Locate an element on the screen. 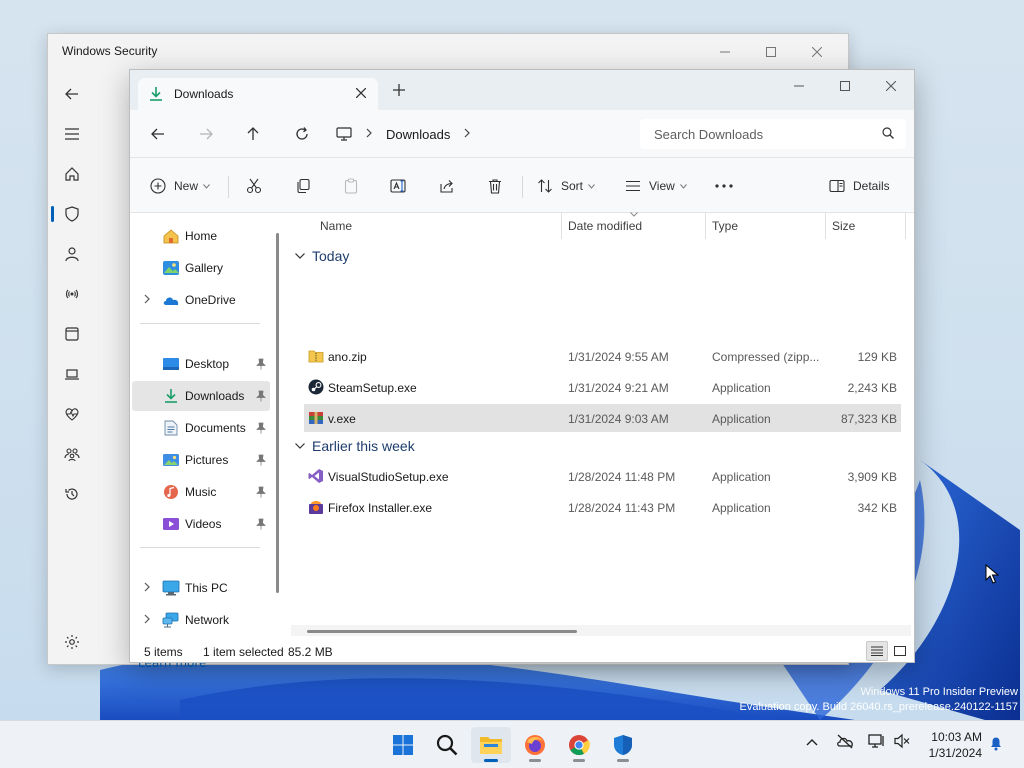 The width and height of the screenshot is (1024, 768). group-header-today: Today is located at coordinates (322, 256).